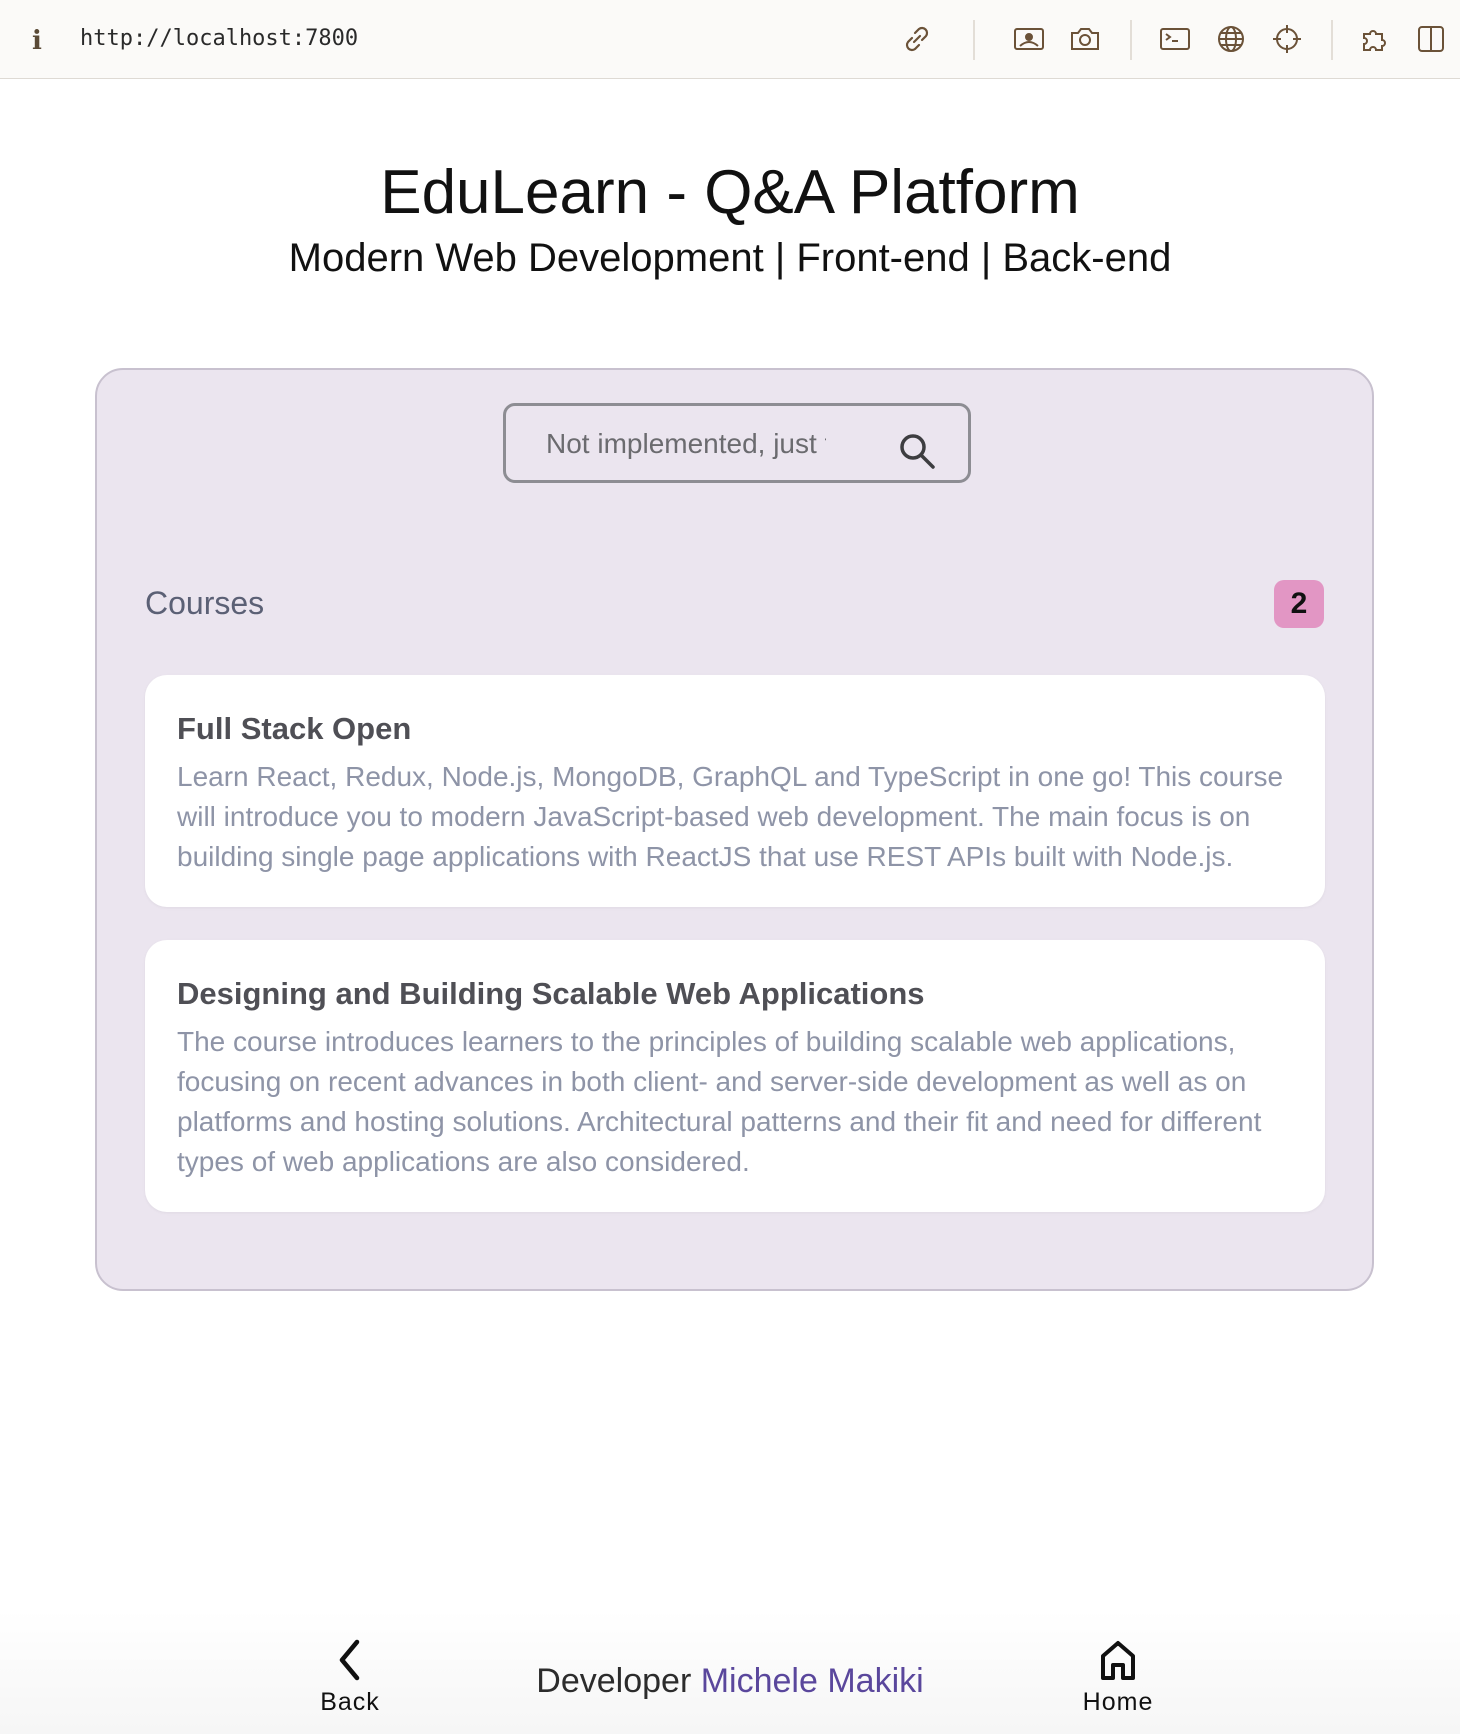 The height and width of the screenshot is (1734, 1460). I want to click on developer-name-link: Michele Makiki, so click(812, 1681).